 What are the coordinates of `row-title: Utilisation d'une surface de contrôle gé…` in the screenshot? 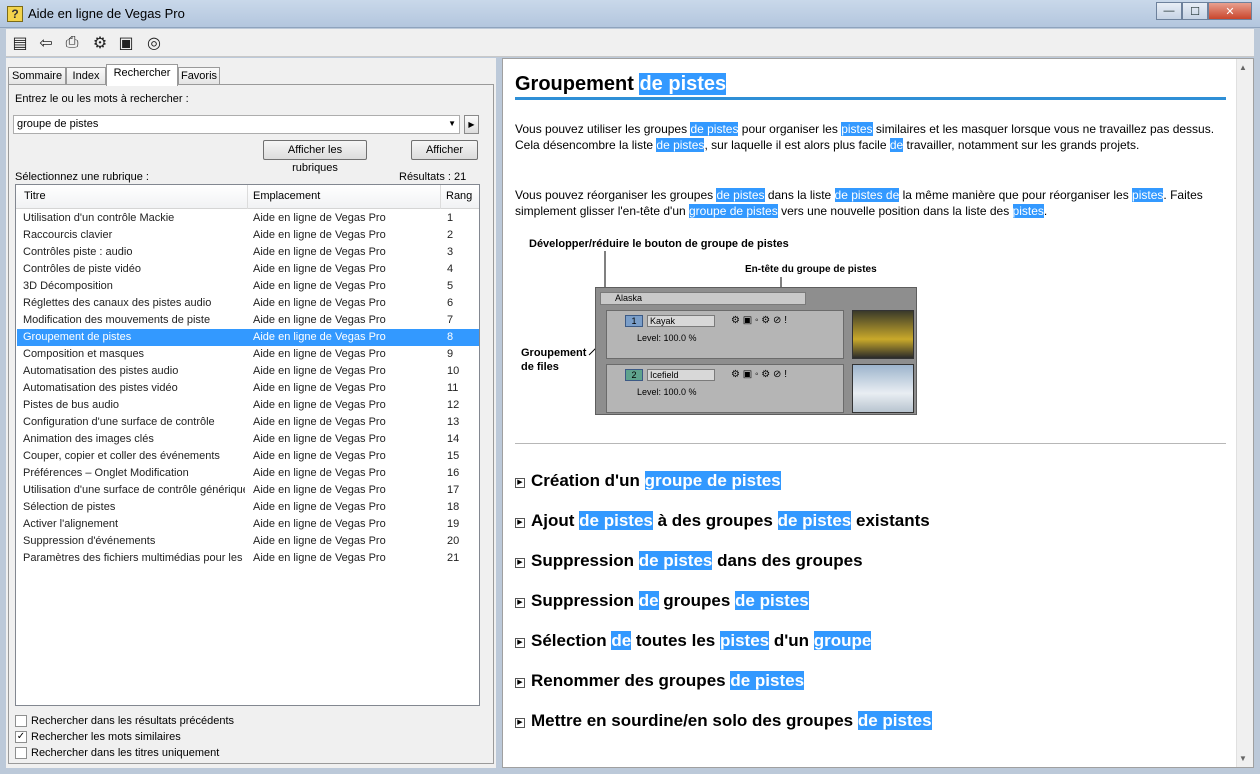 It's located at (134, 490).